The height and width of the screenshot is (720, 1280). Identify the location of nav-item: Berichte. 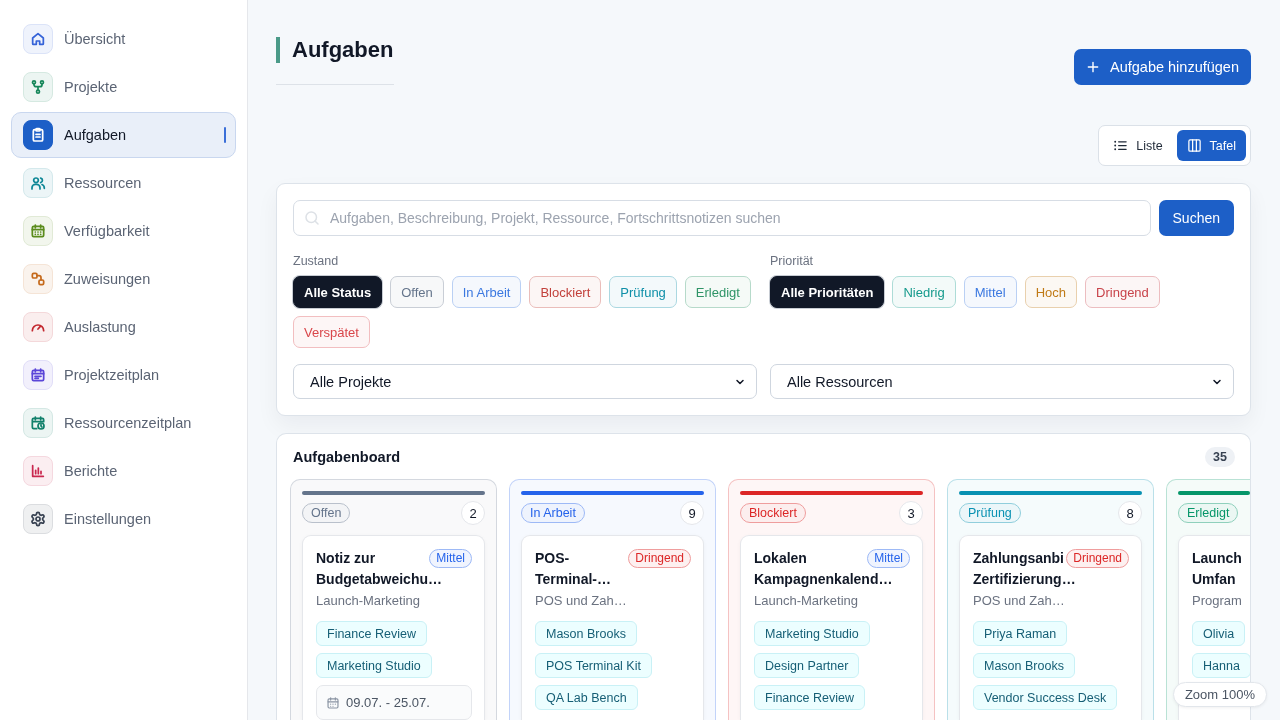
(123, 471).